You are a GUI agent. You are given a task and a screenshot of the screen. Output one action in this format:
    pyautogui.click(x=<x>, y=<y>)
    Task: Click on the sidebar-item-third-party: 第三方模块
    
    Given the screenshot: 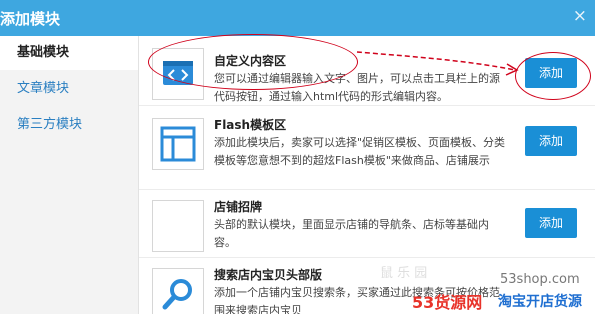 What is the action you would take?
    pyautogui.click(x=69, y=125)
    